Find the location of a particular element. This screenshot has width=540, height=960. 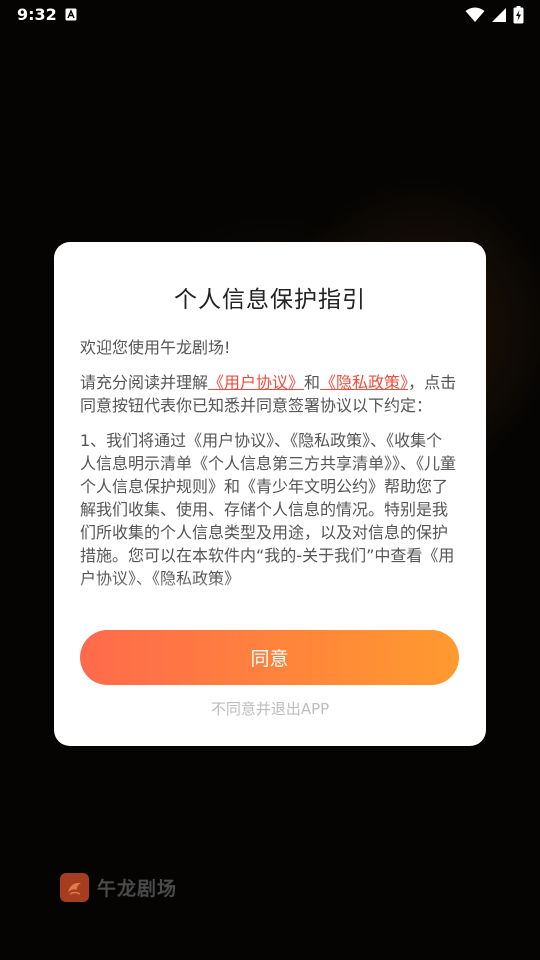

brand-watermark: 午龙剧场 is located at coordinates (118, 887).